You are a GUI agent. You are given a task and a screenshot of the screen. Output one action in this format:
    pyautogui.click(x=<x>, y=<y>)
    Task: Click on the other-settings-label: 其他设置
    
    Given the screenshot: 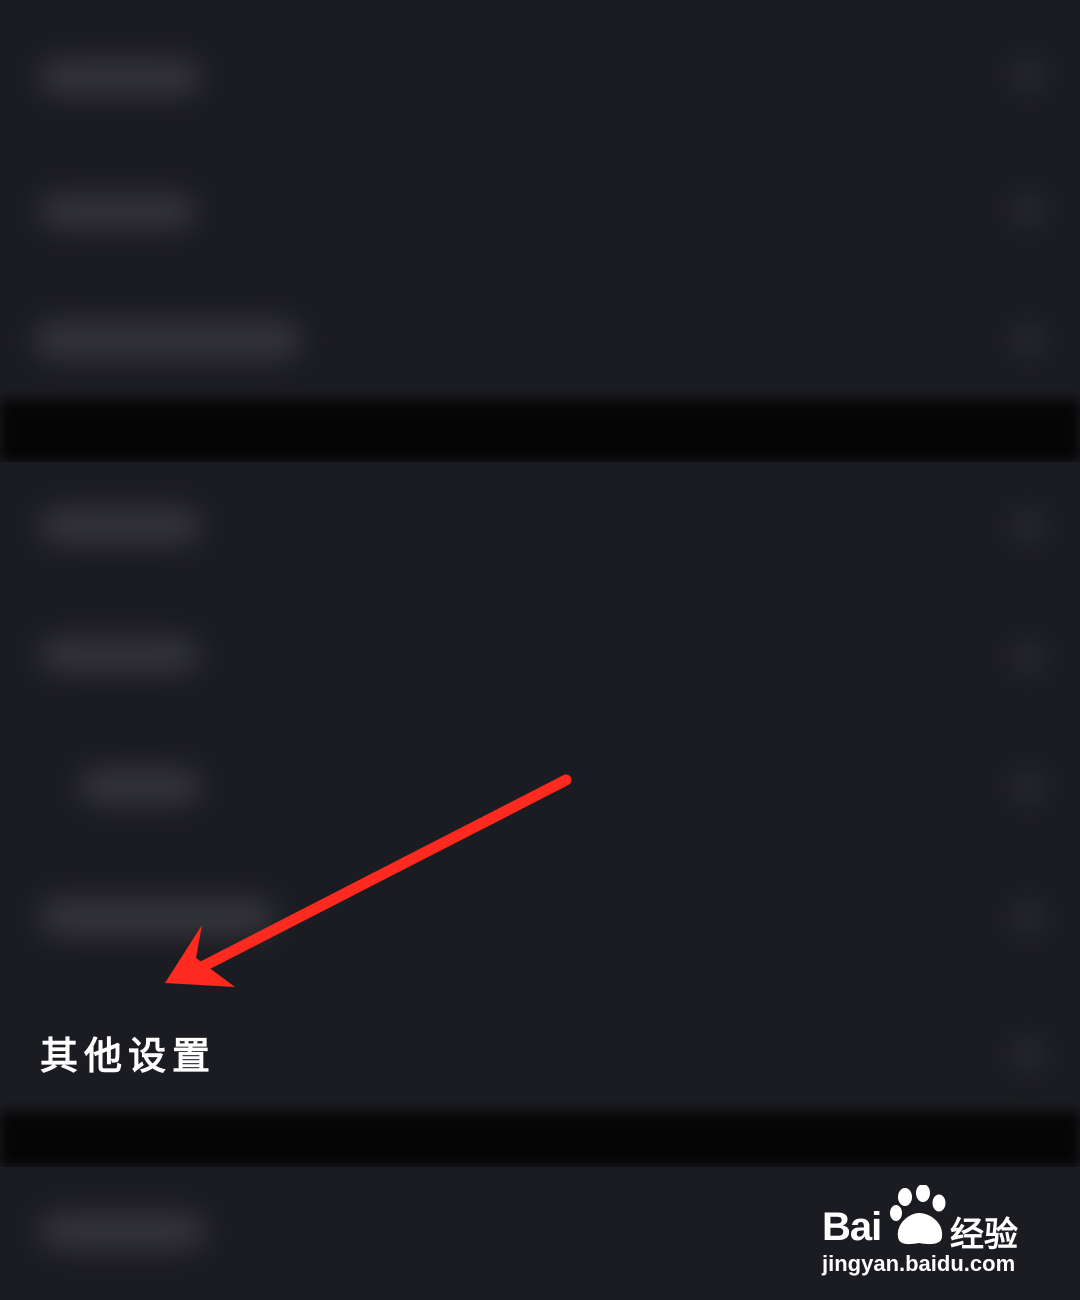 What is the action you would take?
    pyautogui.click(x=128, y=1052)
    